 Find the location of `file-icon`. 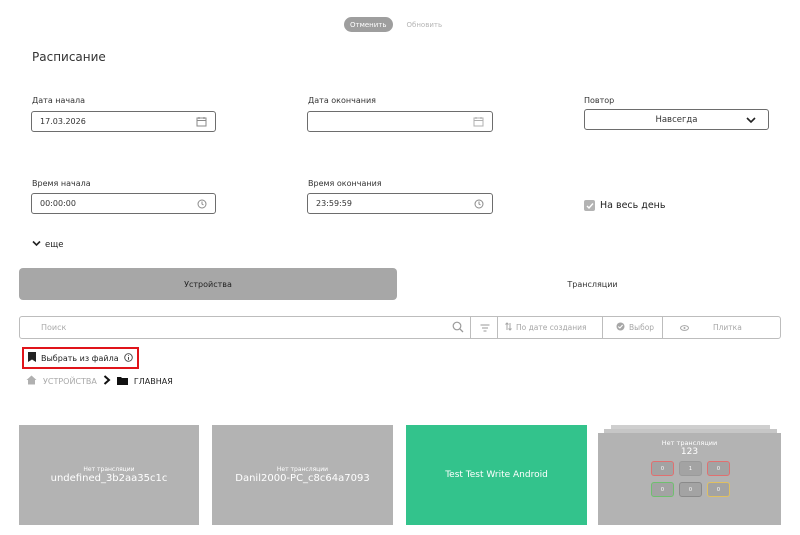

file-icon is located at coordinates (32, 358).